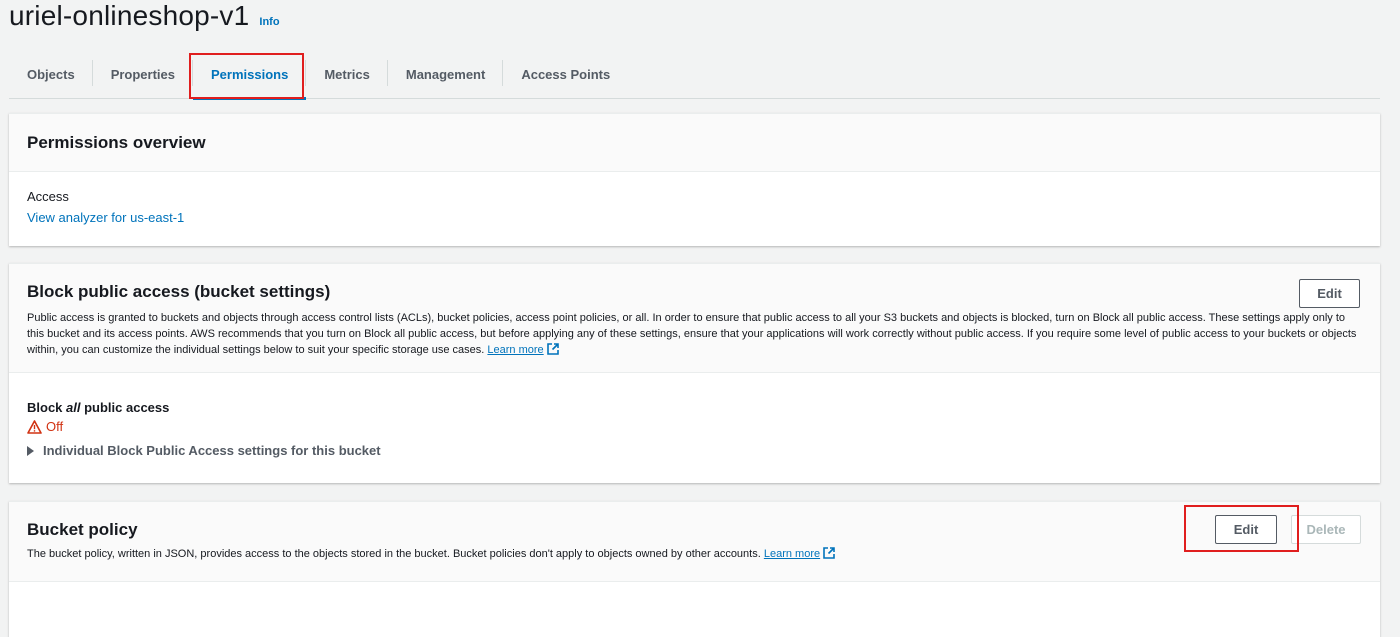  What do you see at coordinates (694, 143) in the screenshot?
I see `panel-header: Permissions overview` at bounding box center [694, 143].